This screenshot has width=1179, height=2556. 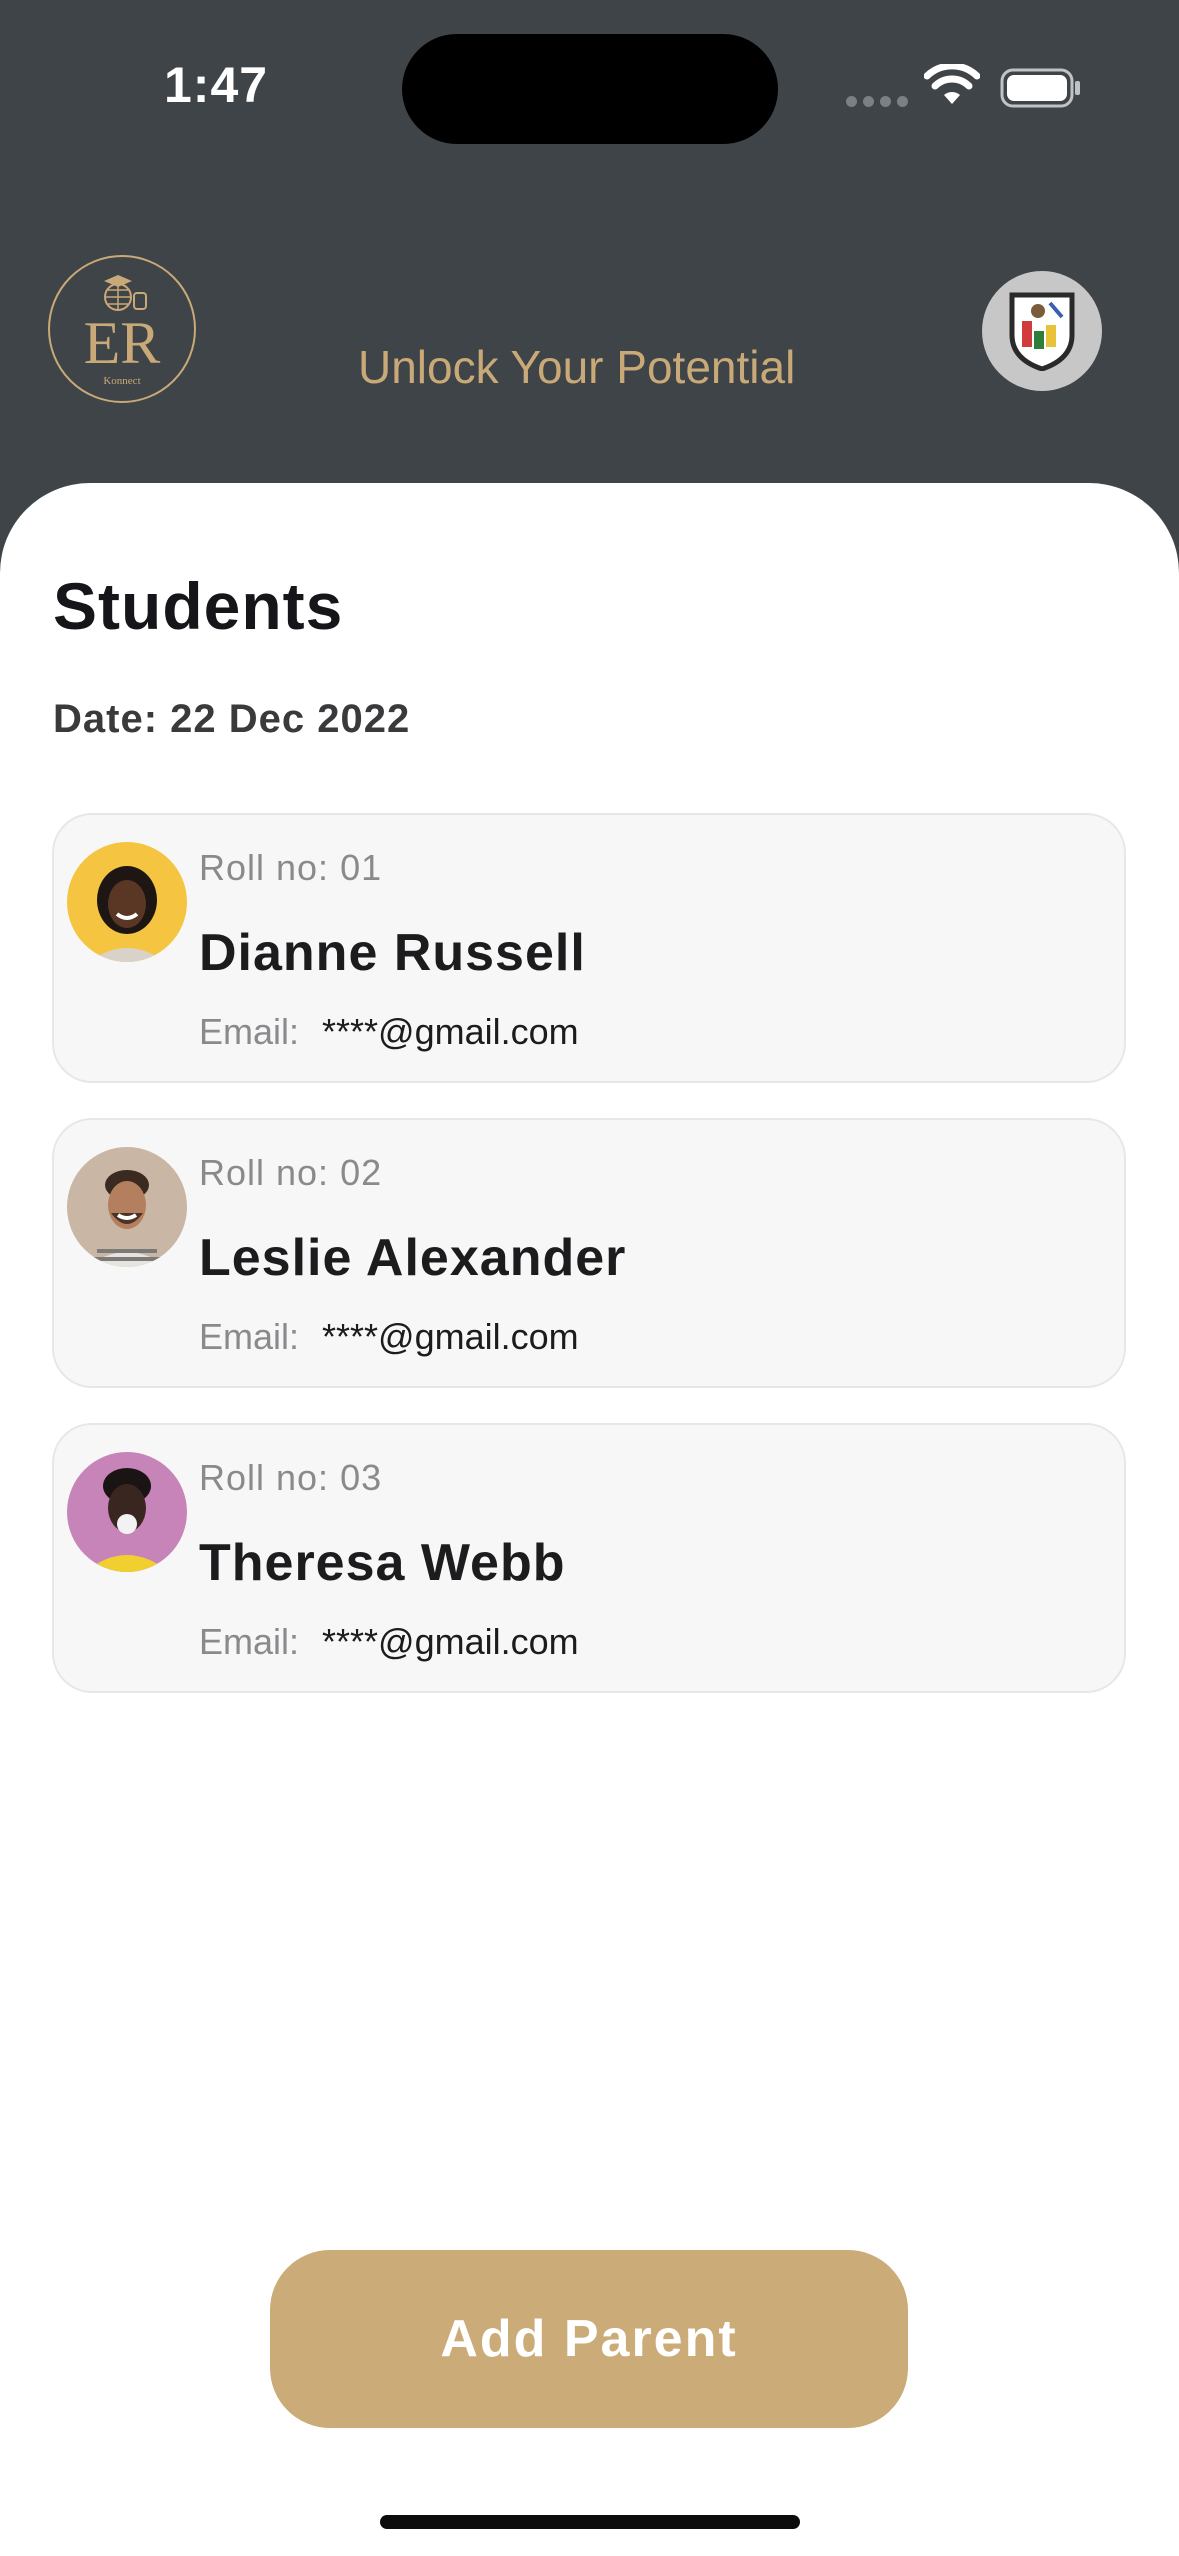 What do you see at coordinates (413, 1258) in the screenshot?
I see `student-name: Leslie Alexander` at bounding box center [413, 1258].